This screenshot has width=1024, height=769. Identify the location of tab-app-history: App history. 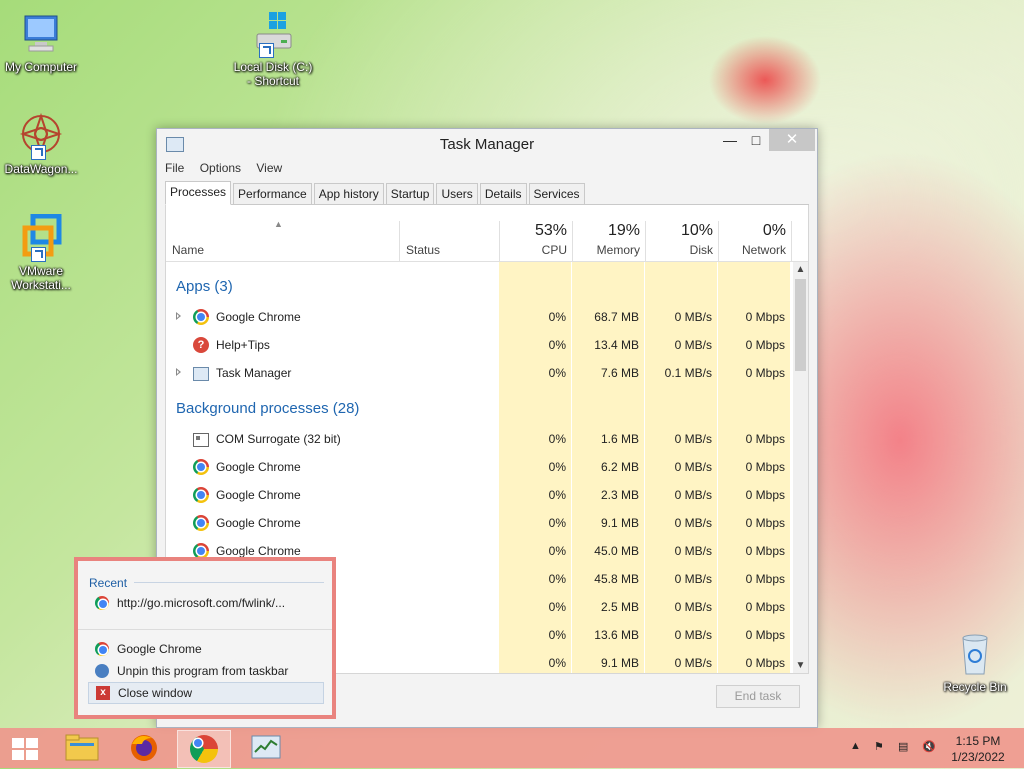
(348, 194).